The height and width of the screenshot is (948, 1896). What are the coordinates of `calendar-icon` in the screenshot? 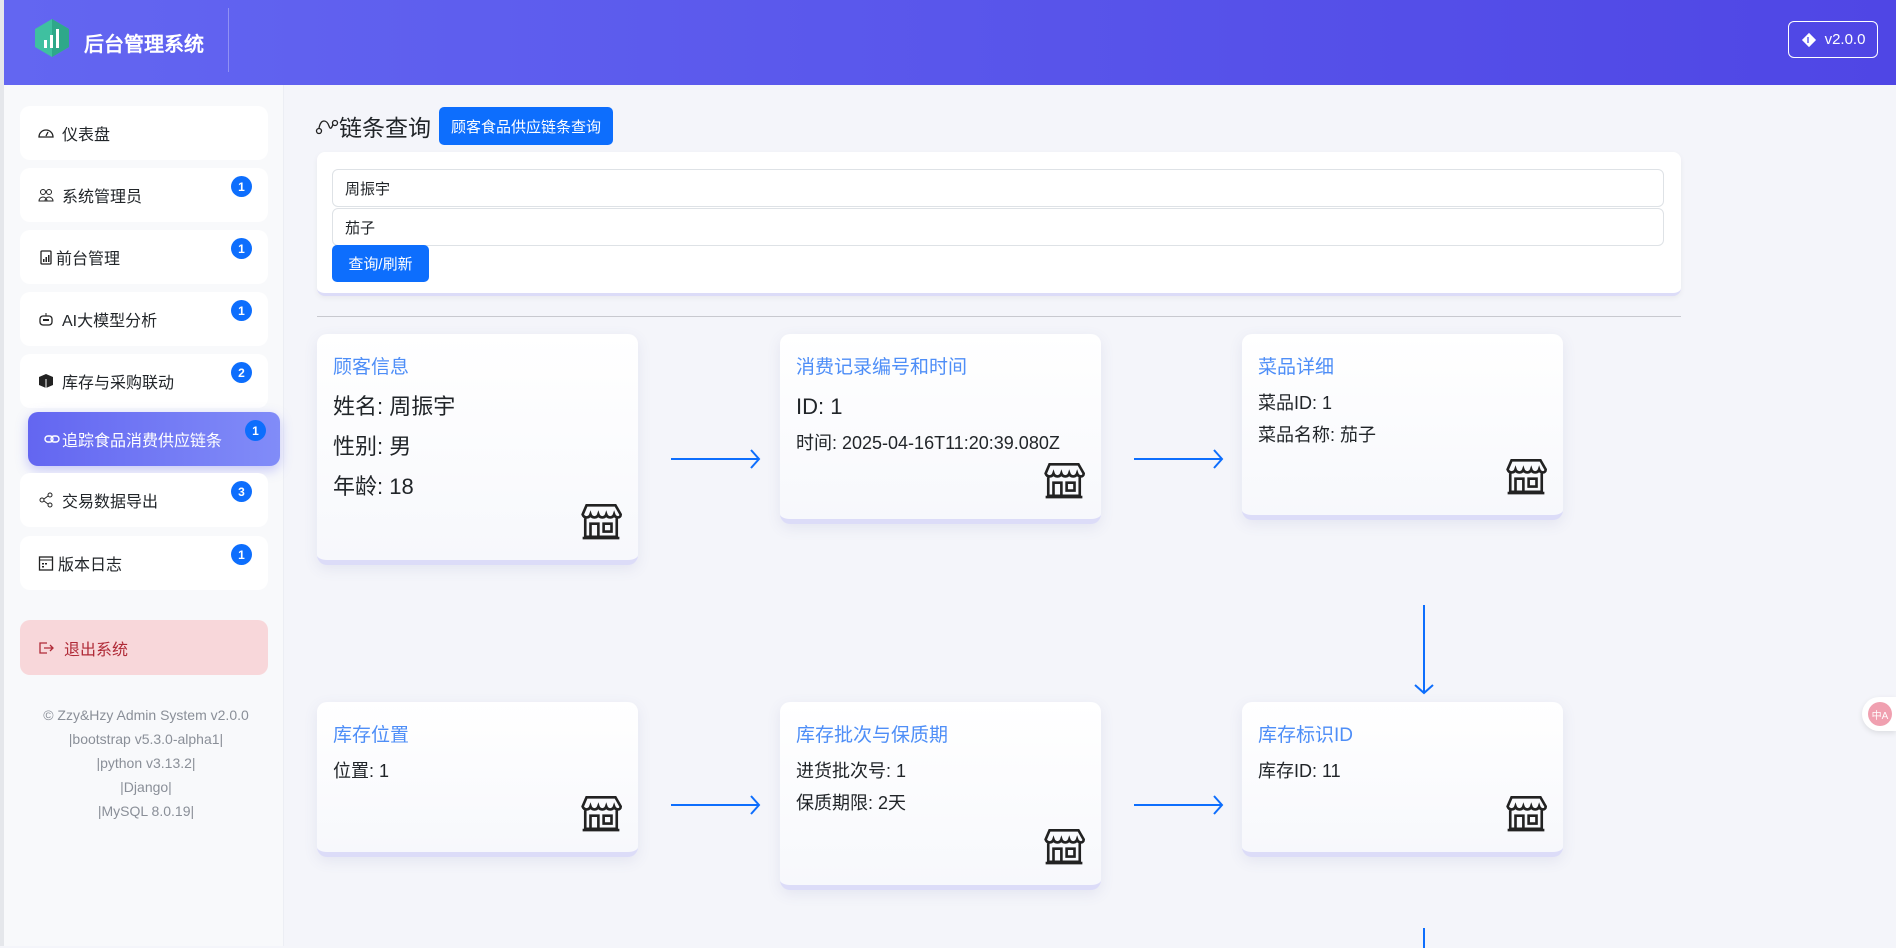 It's located at (46, 563).